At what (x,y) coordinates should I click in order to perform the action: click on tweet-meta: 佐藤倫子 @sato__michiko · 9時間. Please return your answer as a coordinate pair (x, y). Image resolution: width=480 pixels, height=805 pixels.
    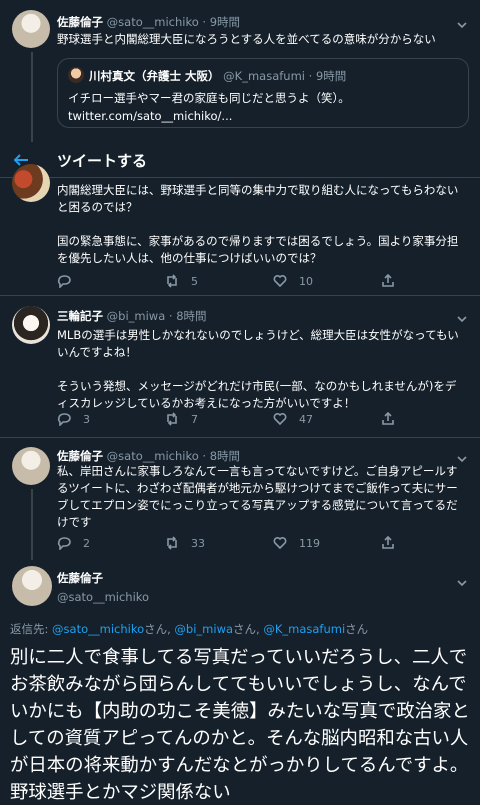
    Looking at the image, I should click on (148, 22).